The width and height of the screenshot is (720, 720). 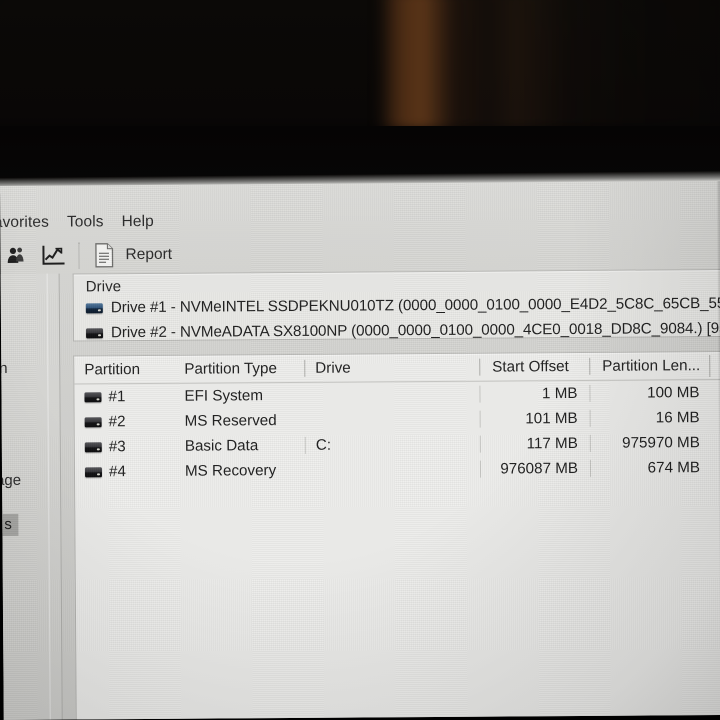 What do you see at coordinates (4, 368) in the screenshot?
I see `sidebar-item-fragment-1: n` at bounding box center [4, 368].